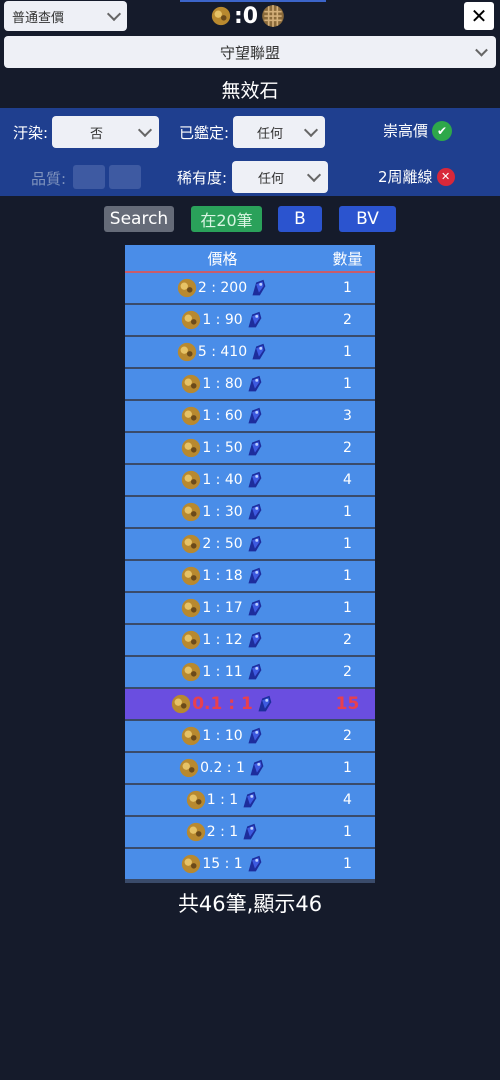  I want to click on table-row: 1 : 50 2, so click(250, 449).